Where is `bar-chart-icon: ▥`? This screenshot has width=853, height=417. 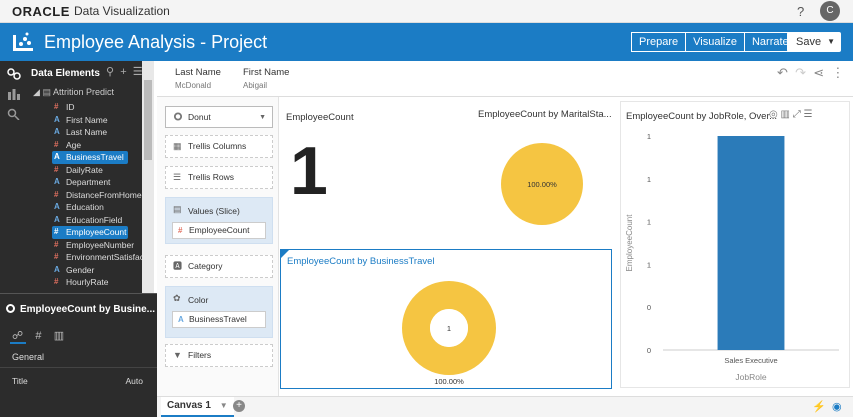 bar-chart-icon: ▥ is located at coordinates (785, 114).